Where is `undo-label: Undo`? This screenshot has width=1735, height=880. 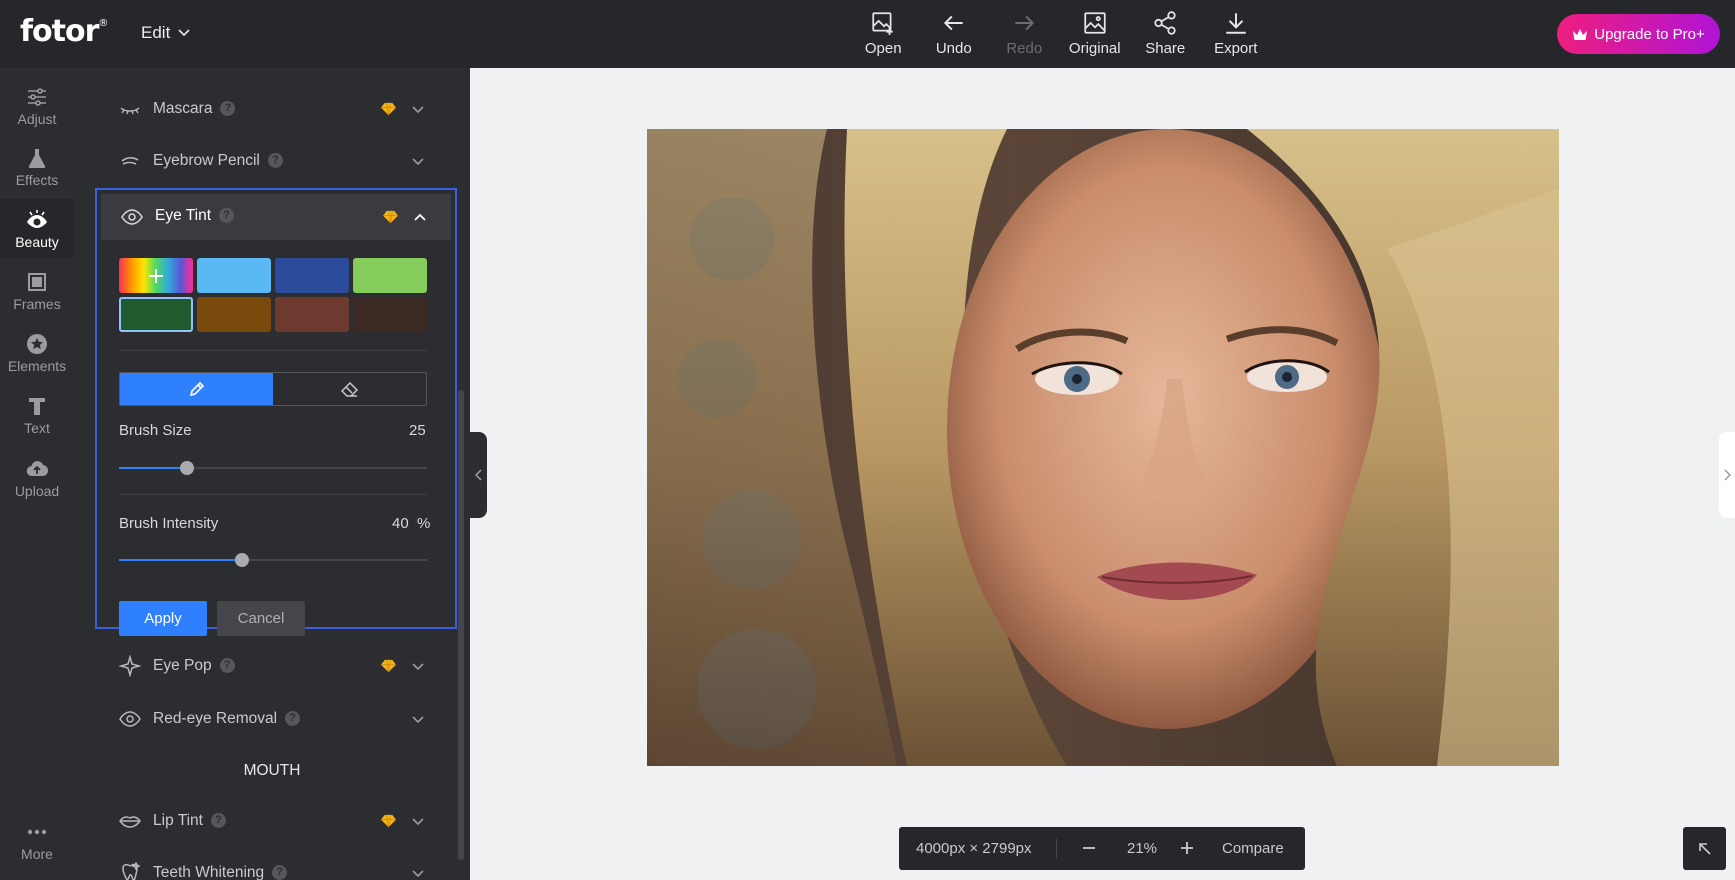 undo-label: Undo is located at coordinates (953, 48).